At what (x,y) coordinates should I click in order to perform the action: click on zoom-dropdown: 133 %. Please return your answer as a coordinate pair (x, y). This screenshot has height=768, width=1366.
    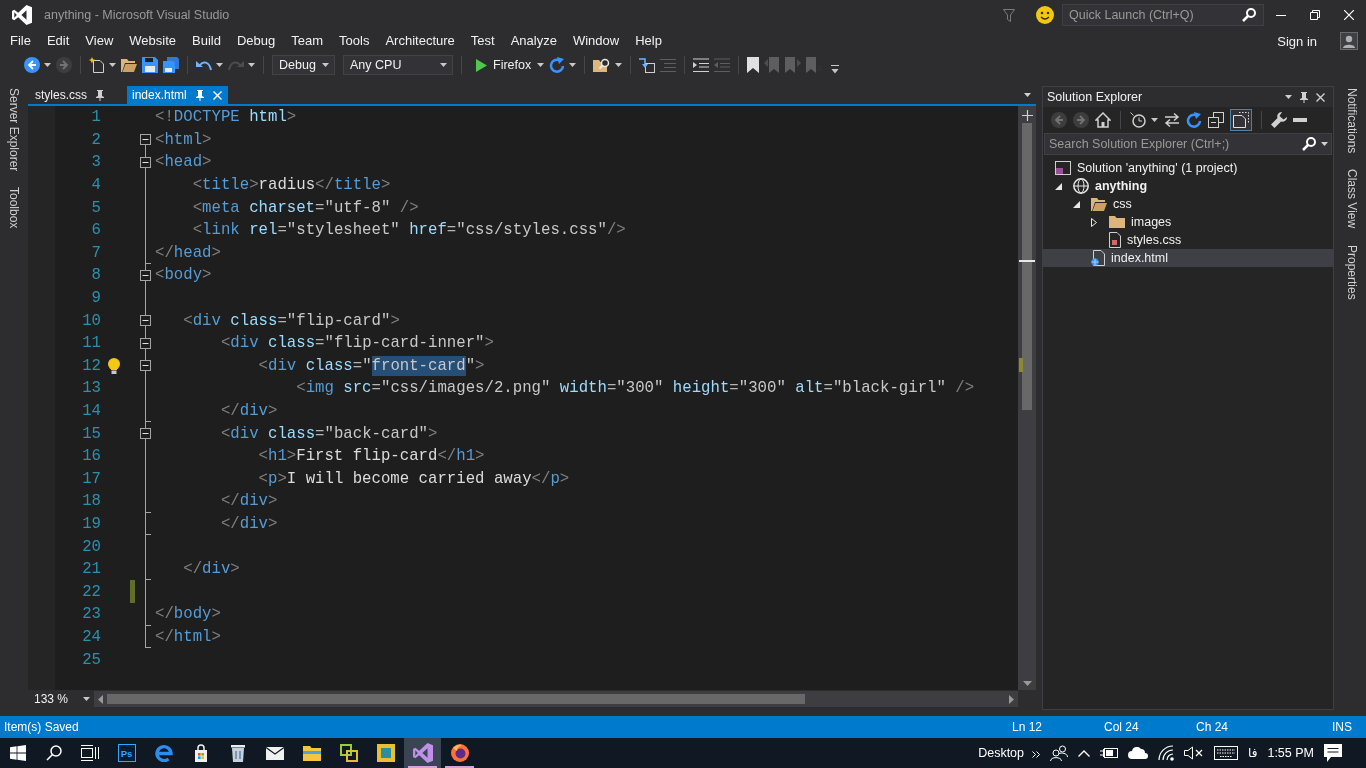
    Looking at the image, I should click on (61, 699).